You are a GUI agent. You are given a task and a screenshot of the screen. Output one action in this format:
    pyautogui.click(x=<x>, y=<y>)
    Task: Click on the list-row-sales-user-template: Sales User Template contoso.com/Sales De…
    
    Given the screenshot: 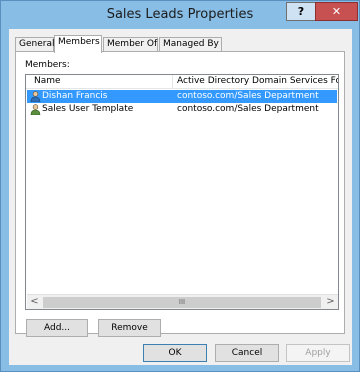 What is the action you would take?
    pyautogui.click(x=182, y=109)
    